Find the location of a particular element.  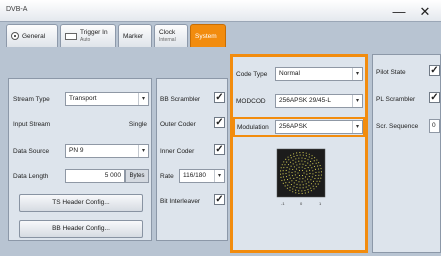

trigger-icon is located at coordinates (71, 36).